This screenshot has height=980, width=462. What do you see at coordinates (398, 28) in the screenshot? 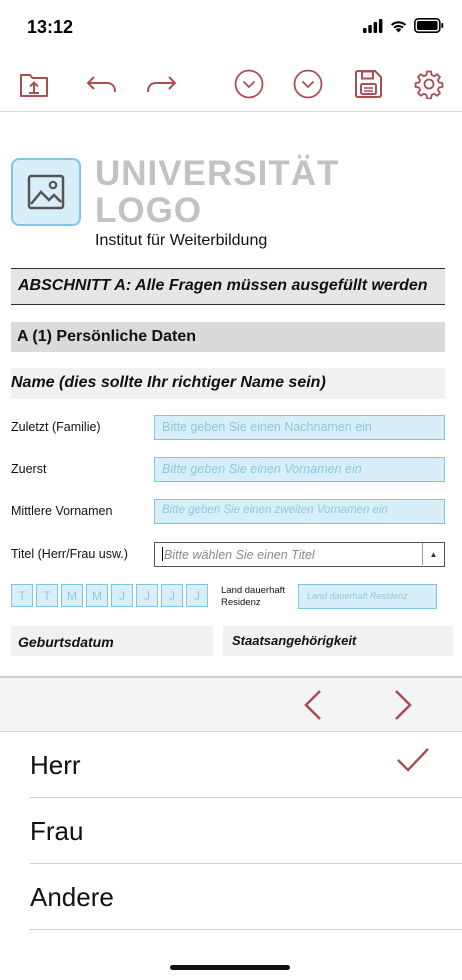
I see `wifi-icon` at bounding box center [398, 28].